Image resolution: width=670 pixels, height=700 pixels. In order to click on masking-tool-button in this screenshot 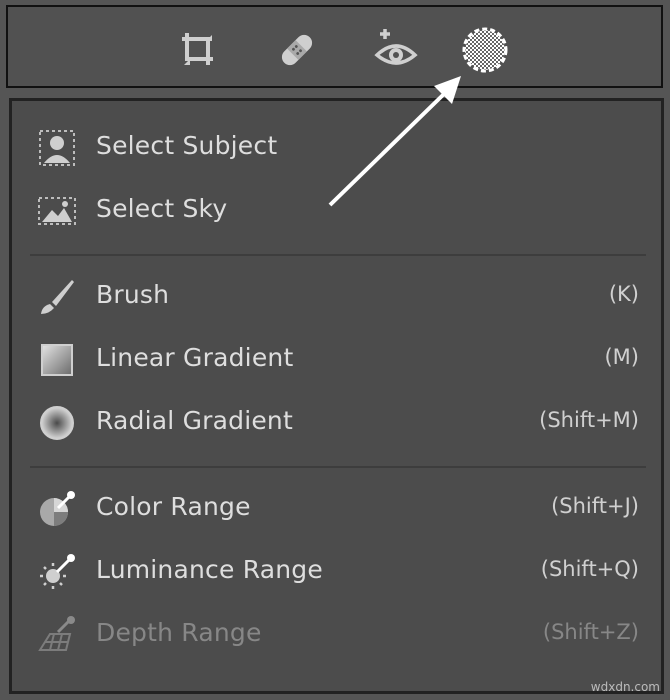, I will do `click(485, 50)`.